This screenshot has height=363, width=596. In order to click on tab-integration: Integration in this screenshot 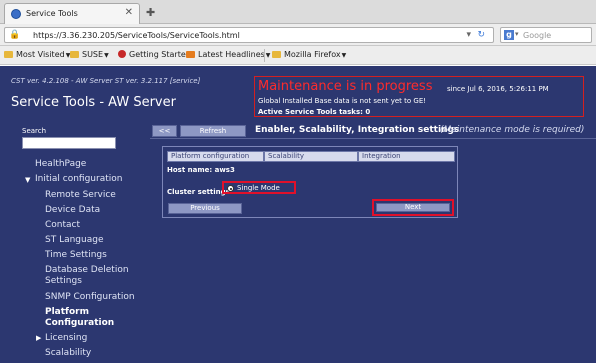, I will do `click(406, 156)`.